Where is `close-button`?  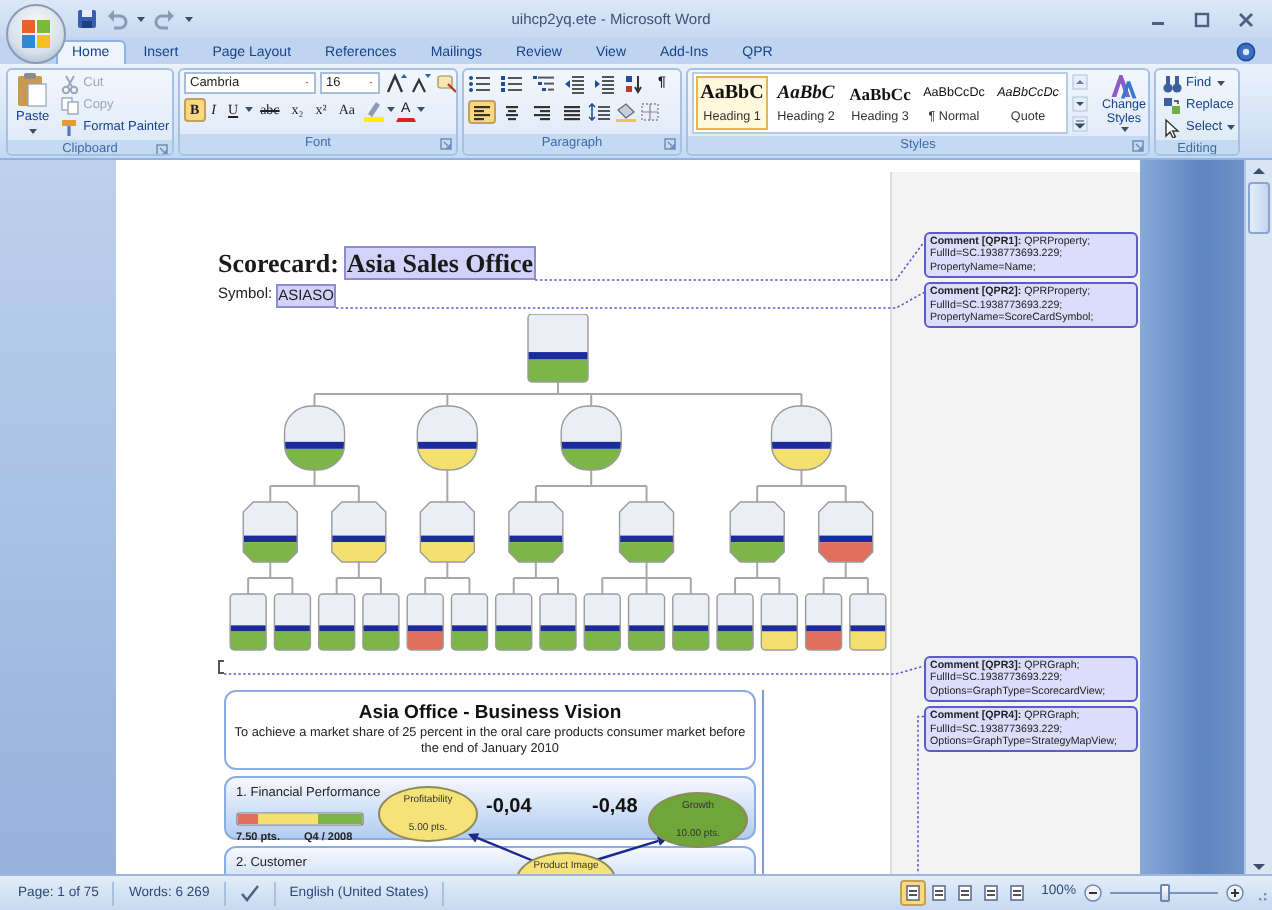
close-button is located at coordinates (1246, 19).